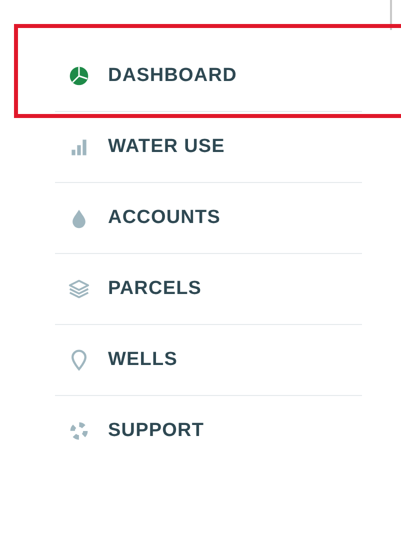  What do you see at coordinates (208, 289) in the screenshot?
I see `nav-item: PARCELS` at bounding box center [208, 289].